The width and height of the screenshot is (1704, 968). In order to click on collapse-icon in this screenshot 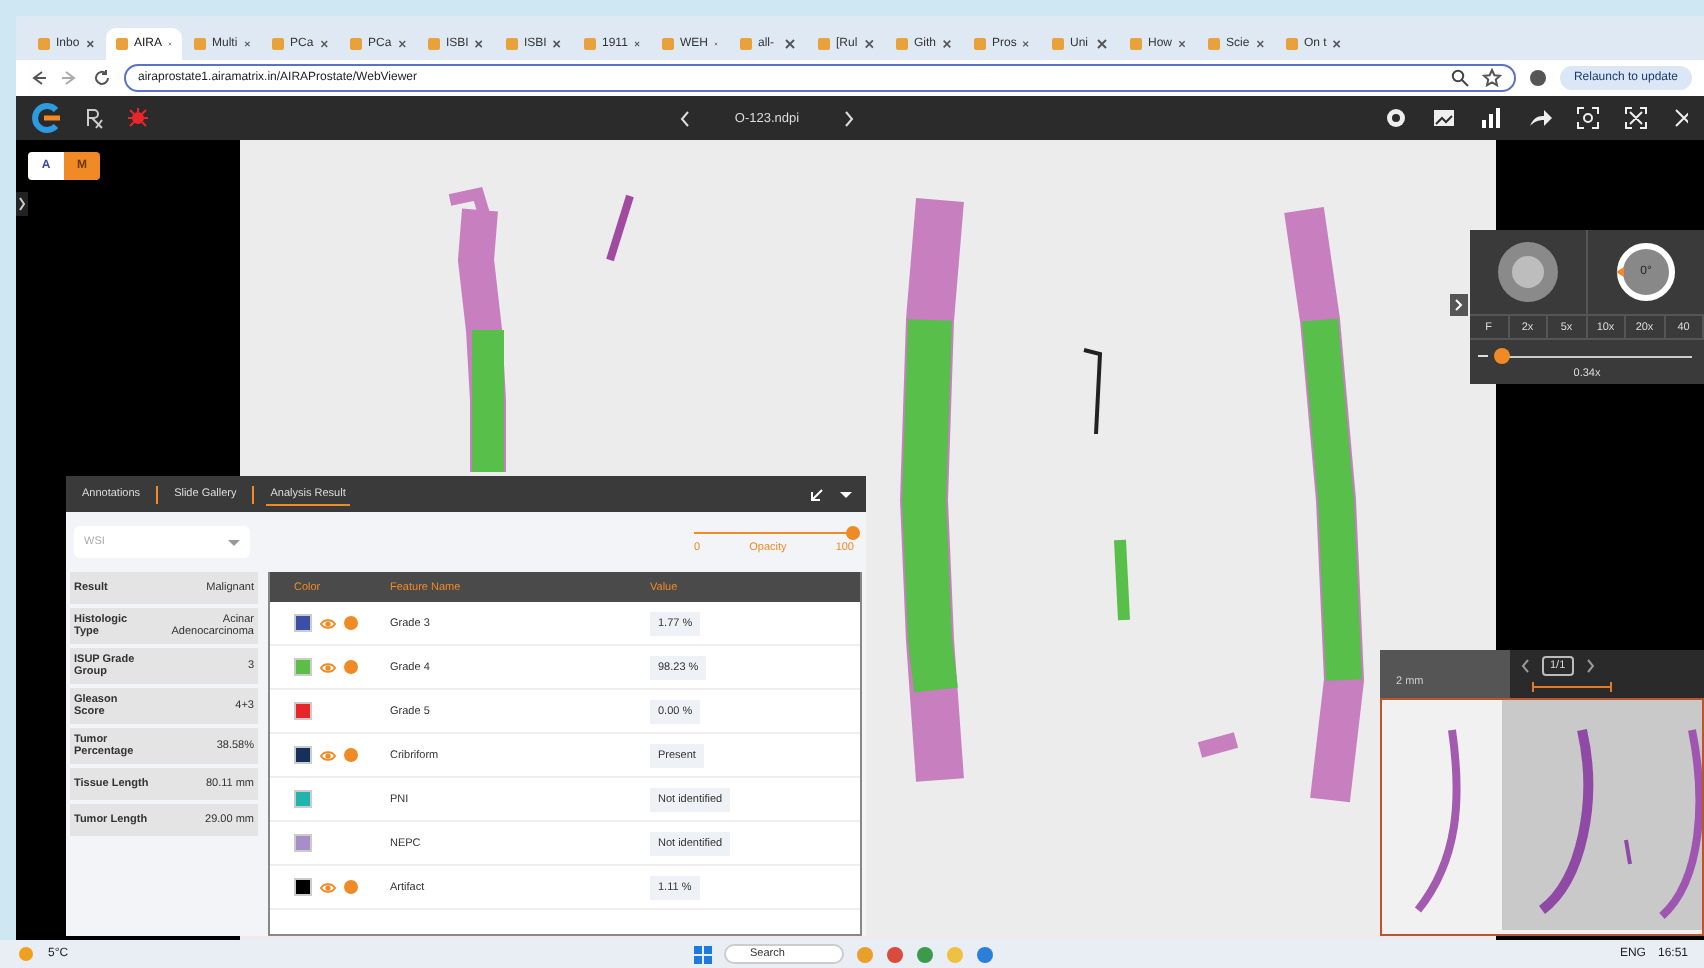, I will do `click(818, 494)`.